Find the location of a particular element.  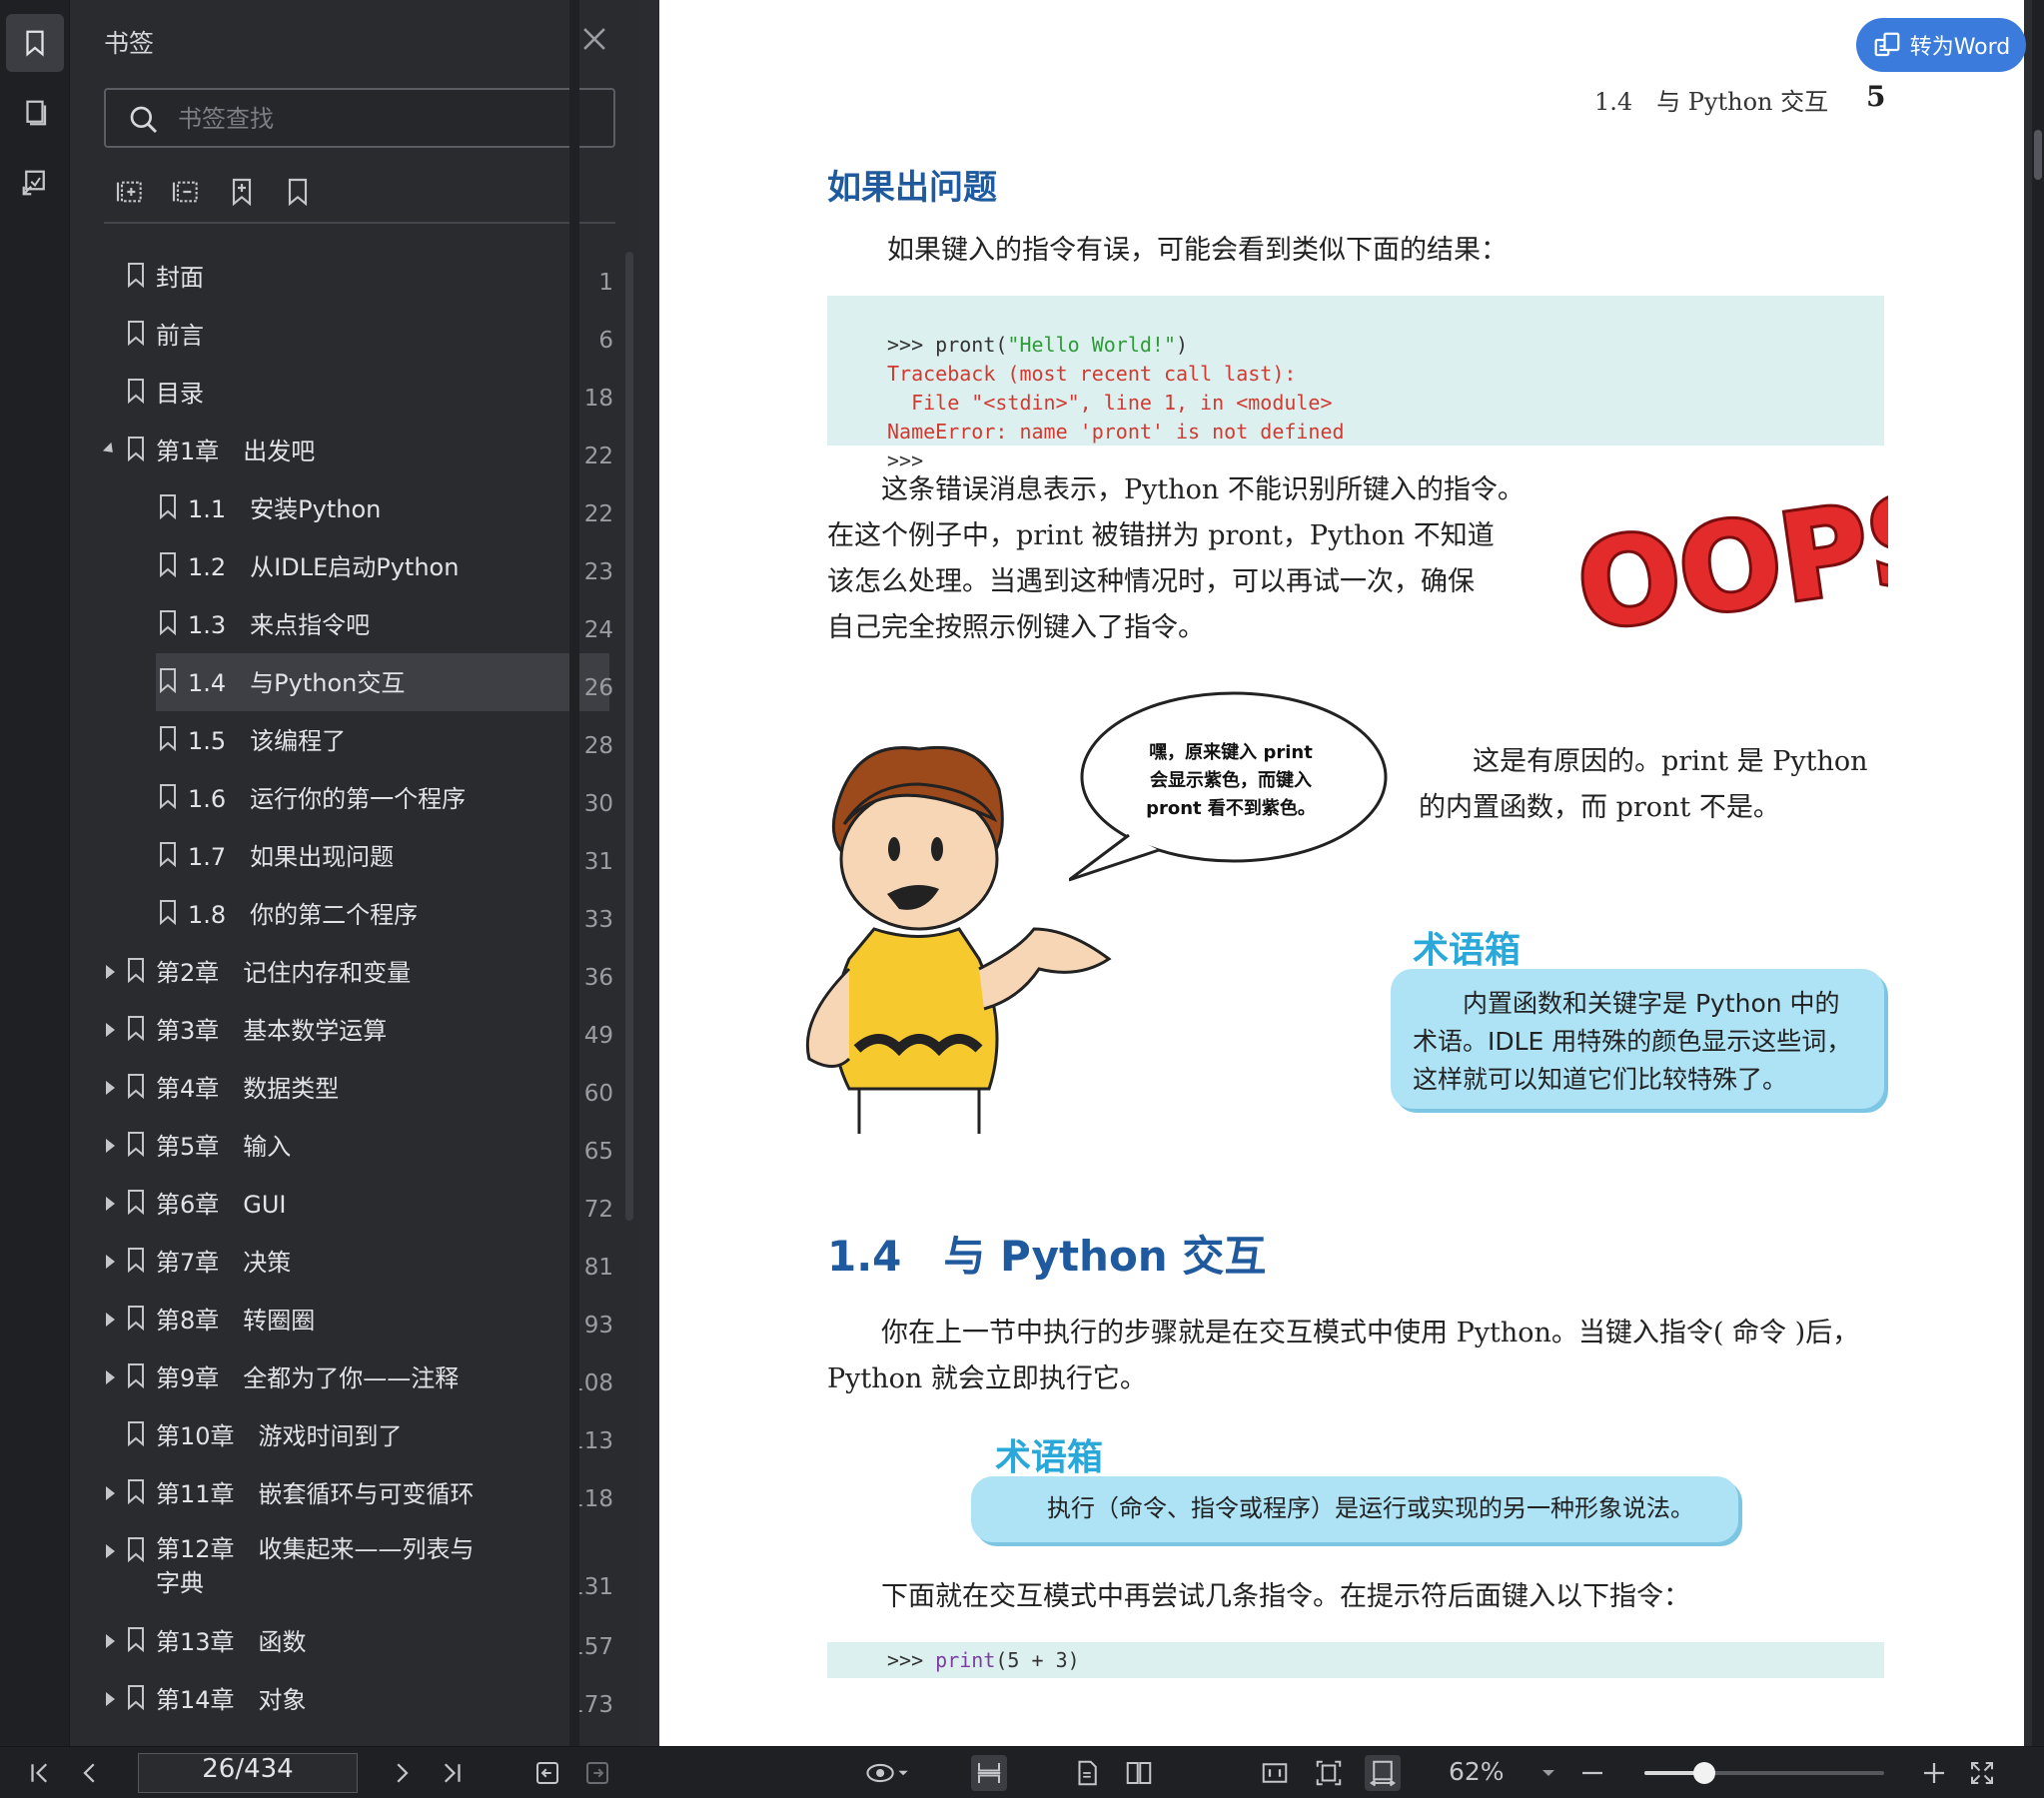

bookmark-item: 第5章 输入 65 is located at coordinates (344, 1146).